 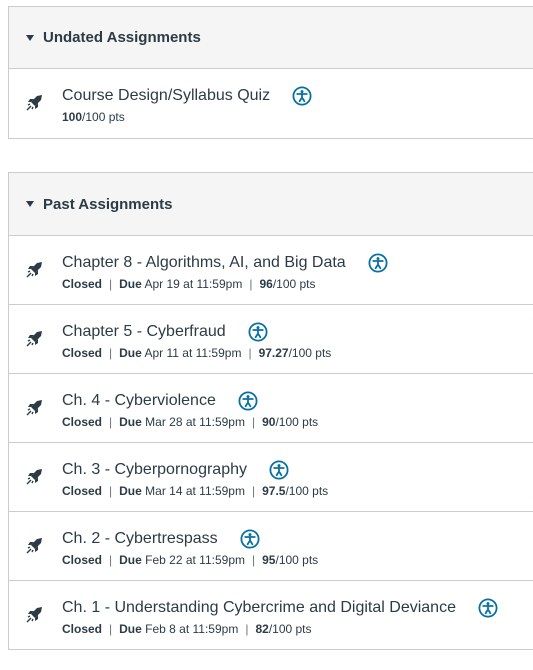 What do you see at coordinates (266, 284) in the screenshot?
I see `score-value: 96` at bounding box center [266, 284].